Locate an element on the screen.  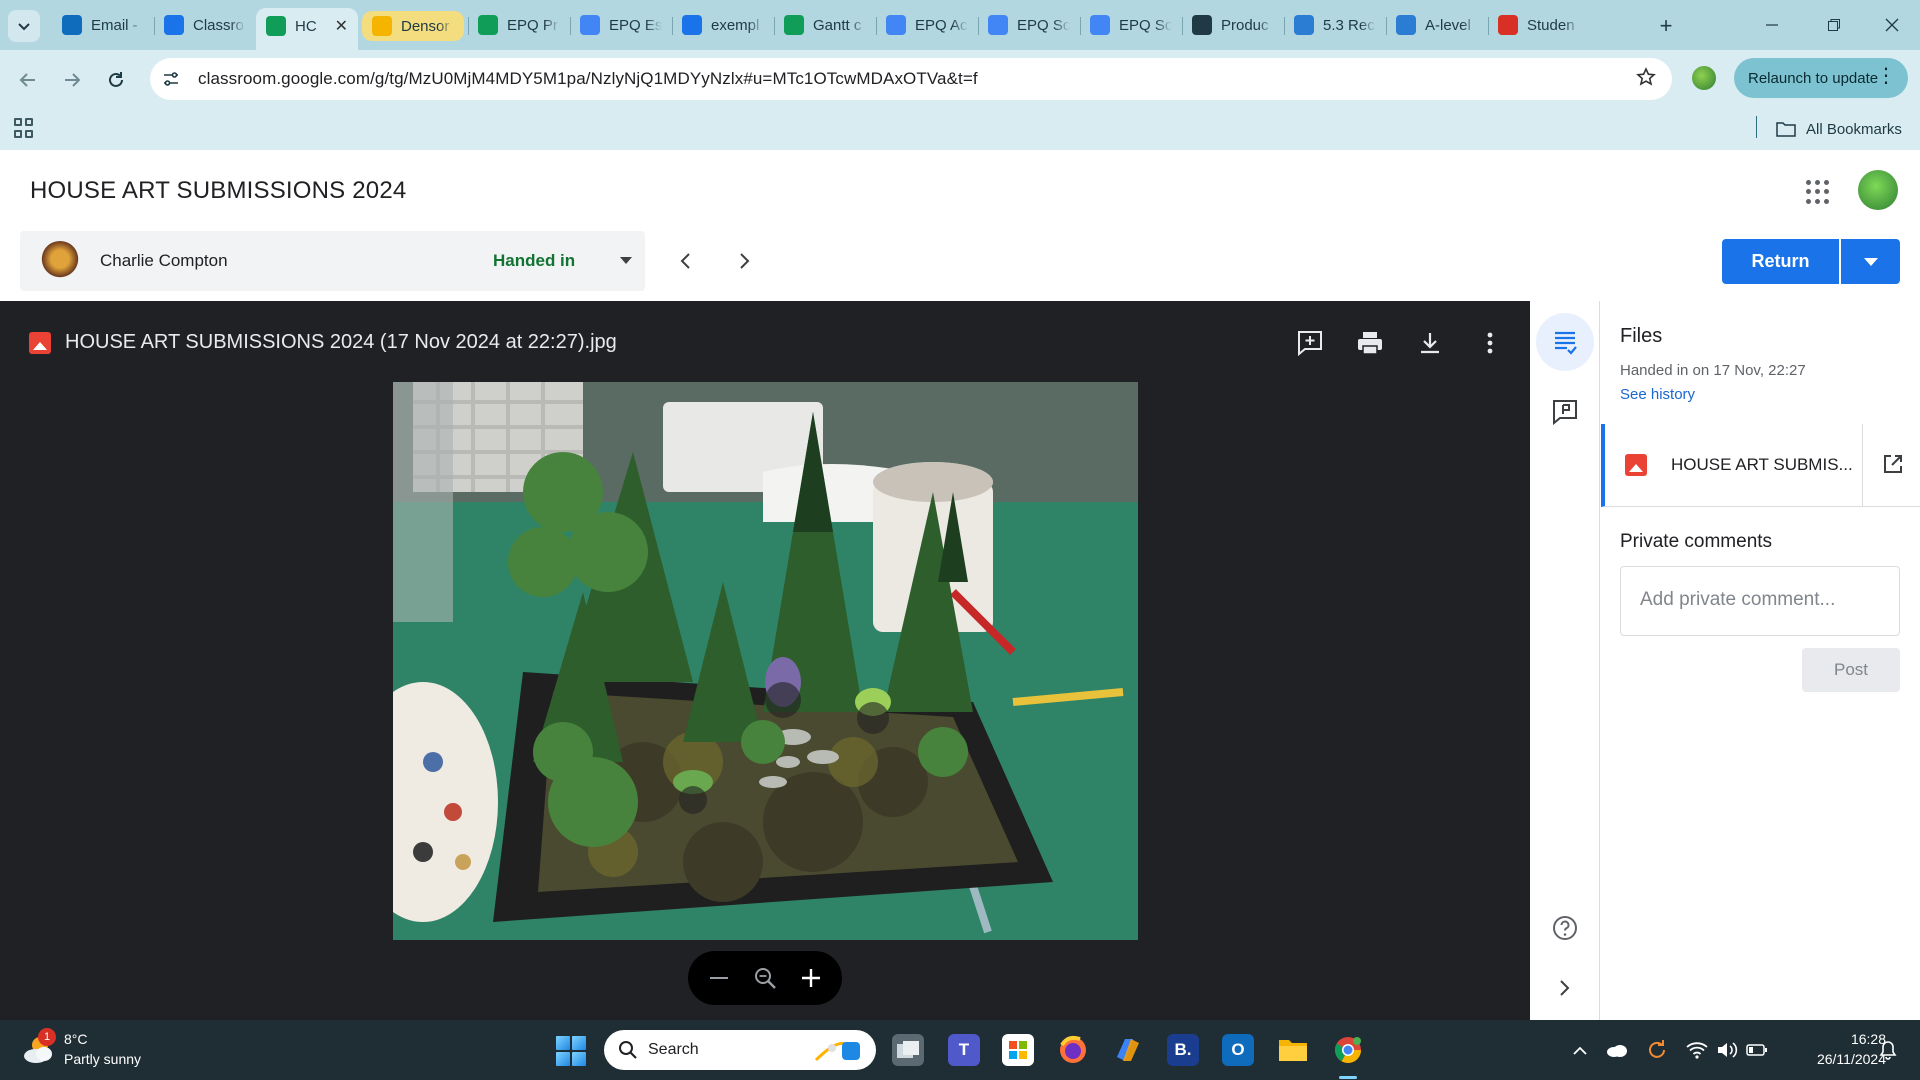
apps-shortcut-icon is located at coordinates (24, 128).